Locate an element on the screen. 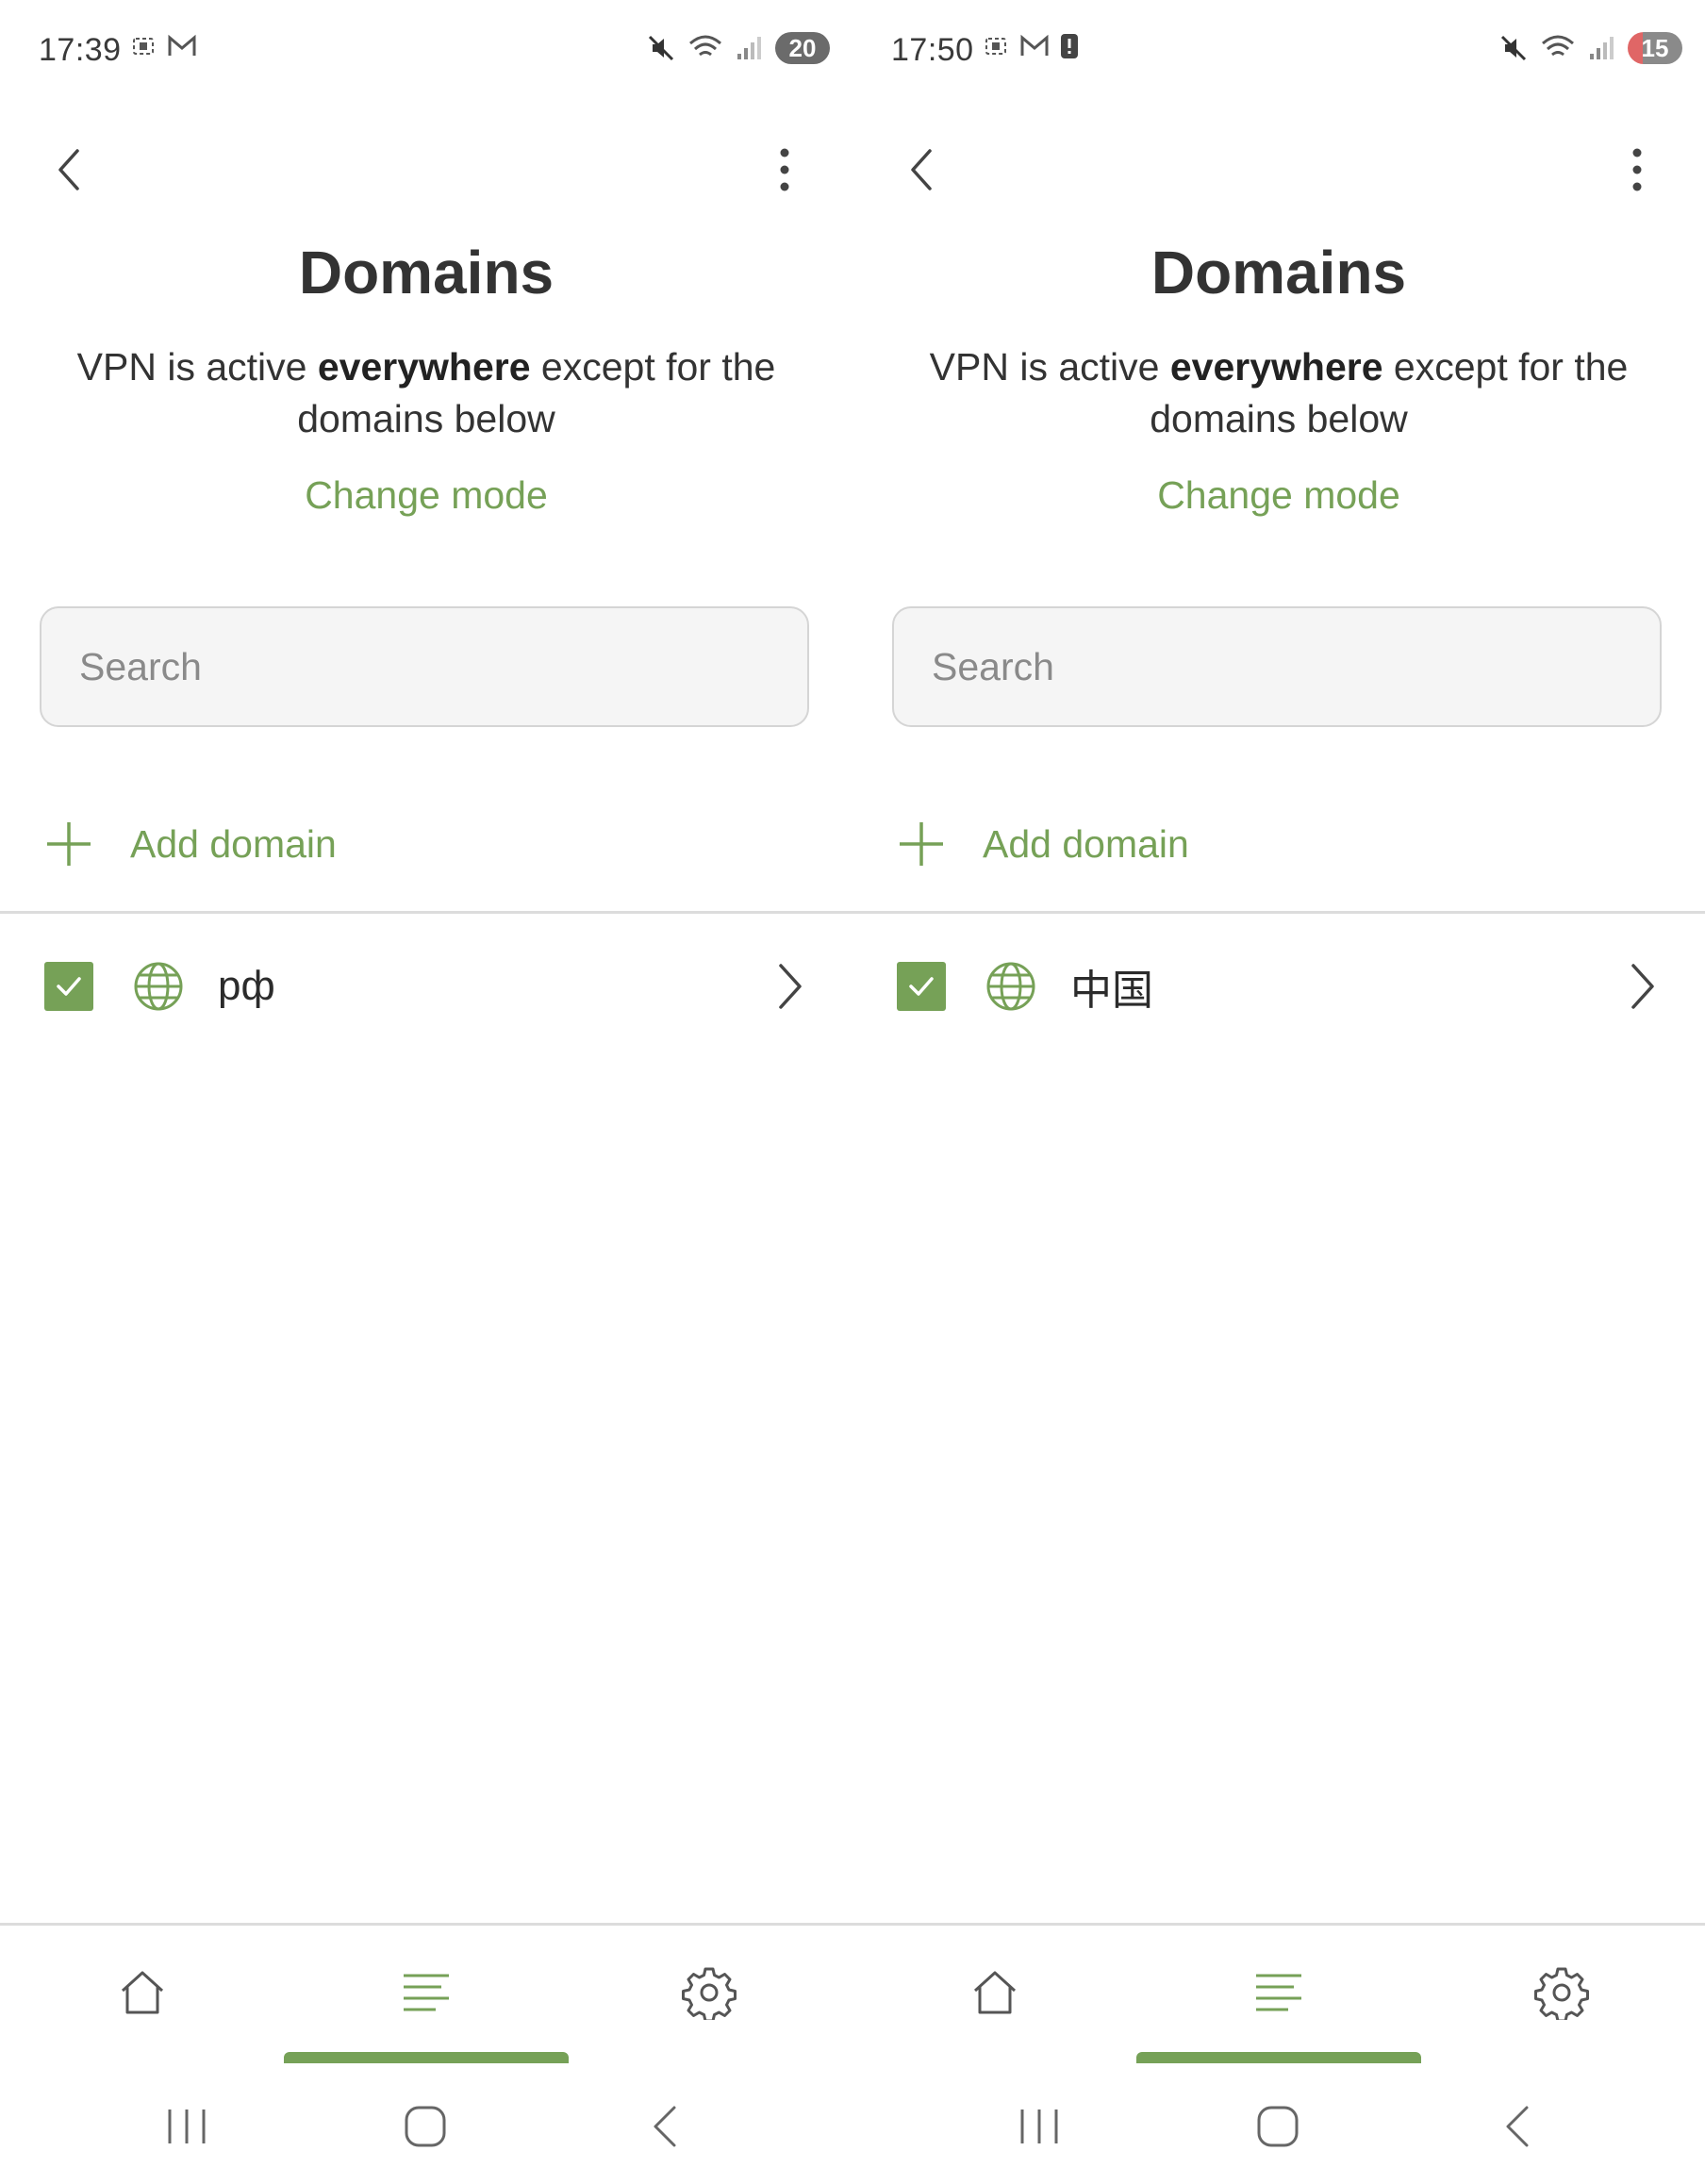 The image size is (1705, 2184). domain-name: 中国 is located at coordinates (1111, 991).